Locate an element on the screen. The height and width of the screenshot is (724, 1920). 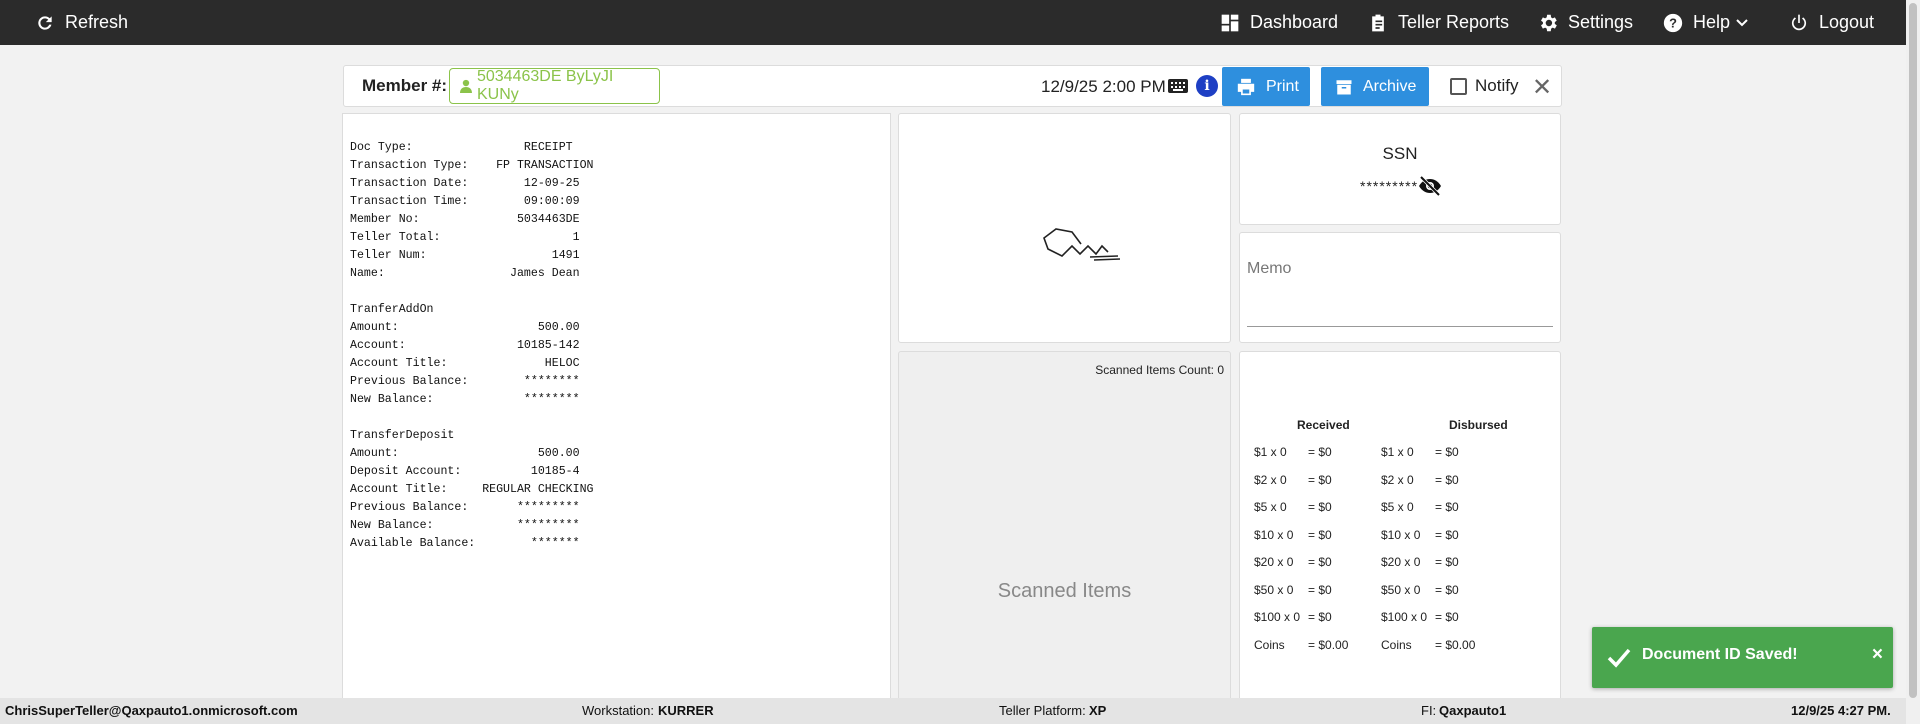
received-denomination: $20 x 0 is located at coordinates (1274, 562).